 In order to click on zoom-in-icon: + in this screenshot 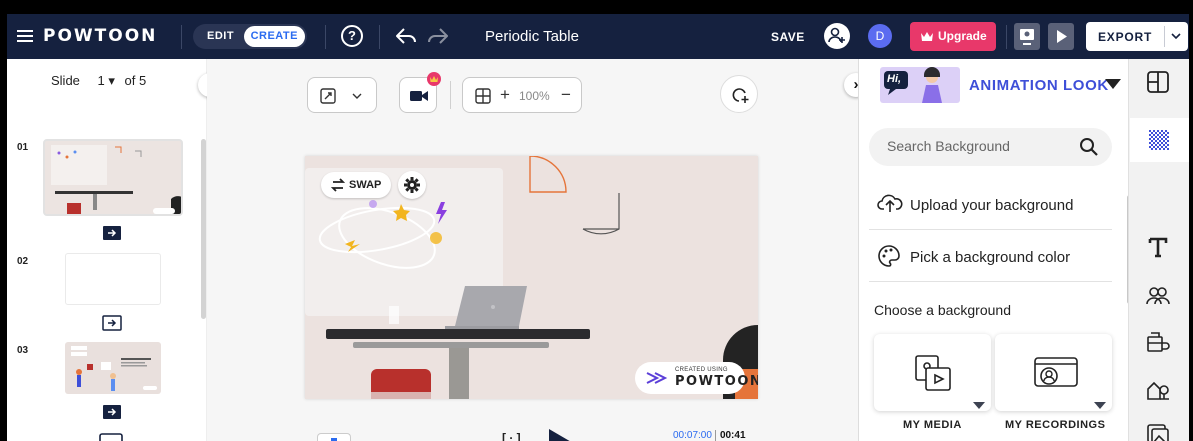, I will do `click(505, 95)`.